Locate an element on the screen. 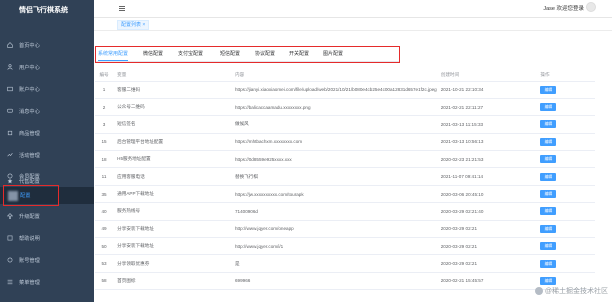 Image resolution: width=612 pixels, height=302 pixels. sidebar-item-goods: 商品管理 is located at coordinates (47, 133).